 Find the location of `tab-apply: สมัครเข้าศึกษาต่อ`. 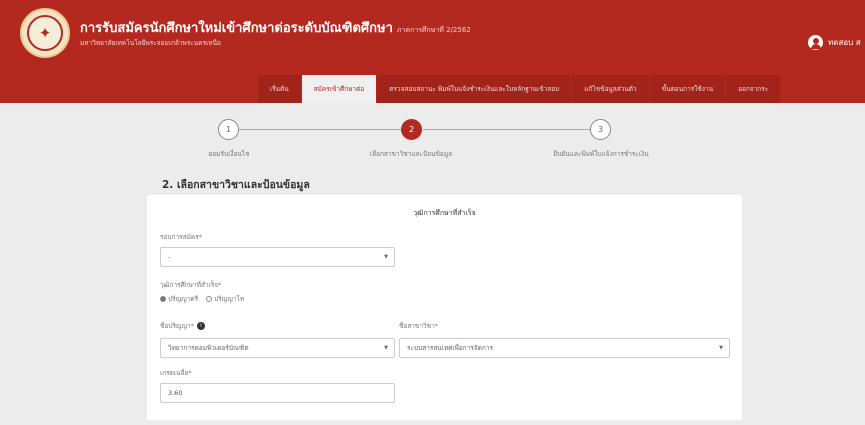

tab-apply: สมัครเข้าศึกษาต่อ is located at coordinates (339, 89).